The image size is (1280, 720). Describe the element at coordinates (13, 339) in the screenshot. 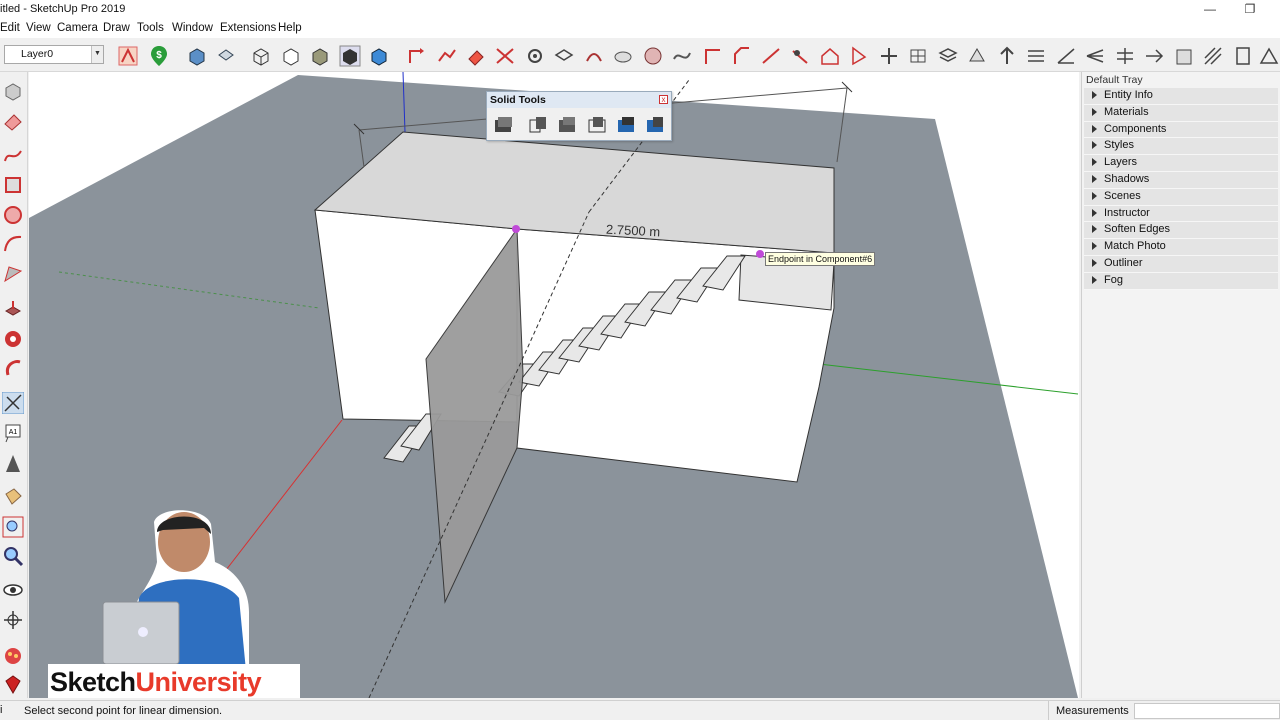

I see `followme-tool-icon` at that location.